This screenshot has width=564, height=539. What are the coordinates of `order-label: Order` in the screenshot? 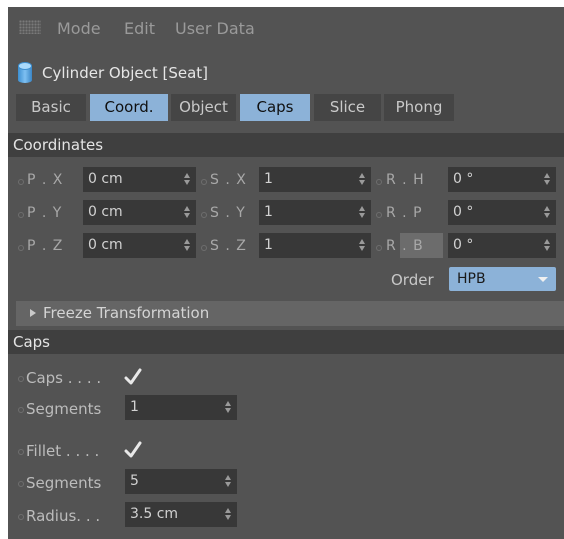 It's located at (412, 280).